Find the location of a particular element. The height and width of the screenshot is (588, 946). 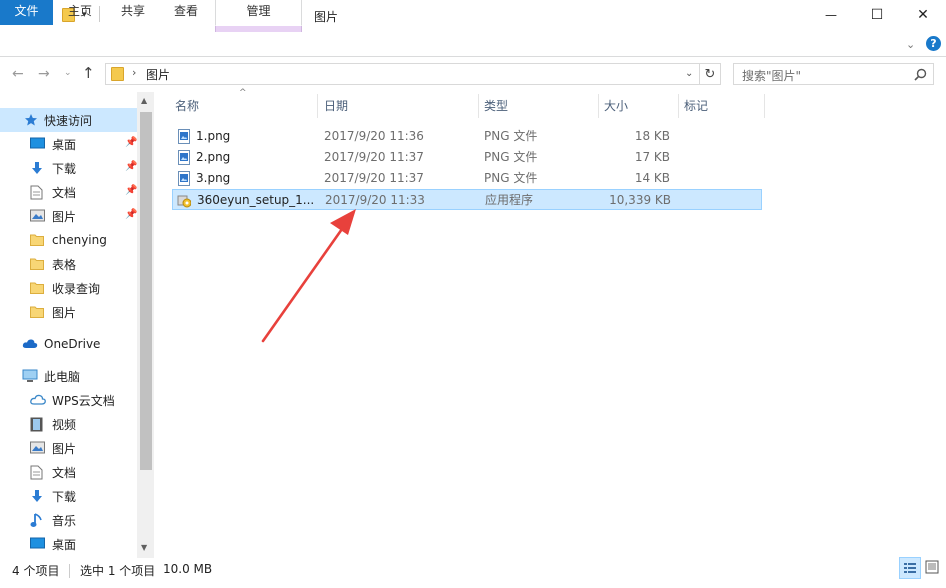

large-icons-view-icon is located at coordinates (932, 567).